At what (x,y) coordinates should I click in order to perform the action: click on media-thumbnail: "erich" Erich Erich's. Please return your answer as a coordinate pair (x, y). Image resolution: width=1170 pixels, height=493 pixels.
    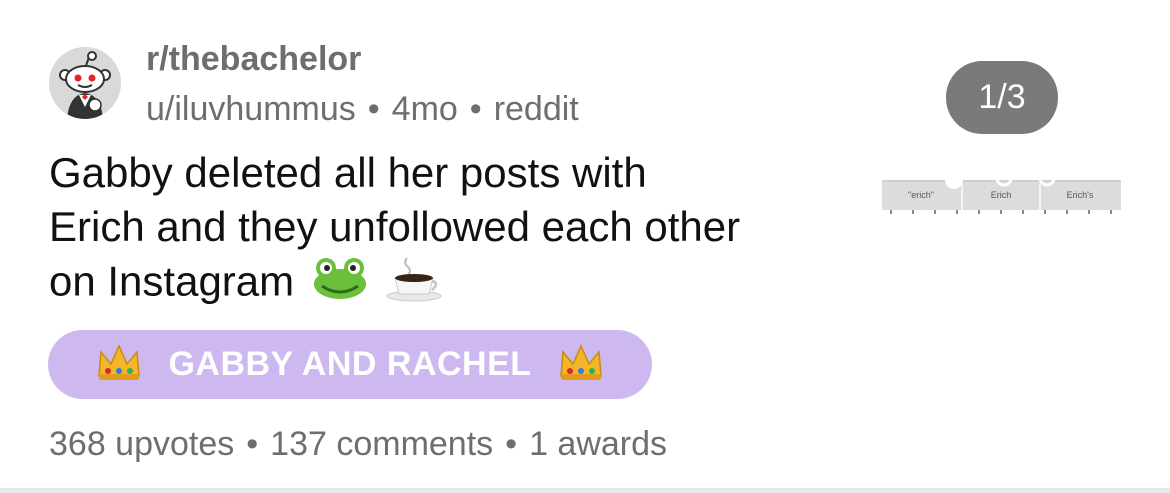
    Looking at the image, I should click on (1001, 191).